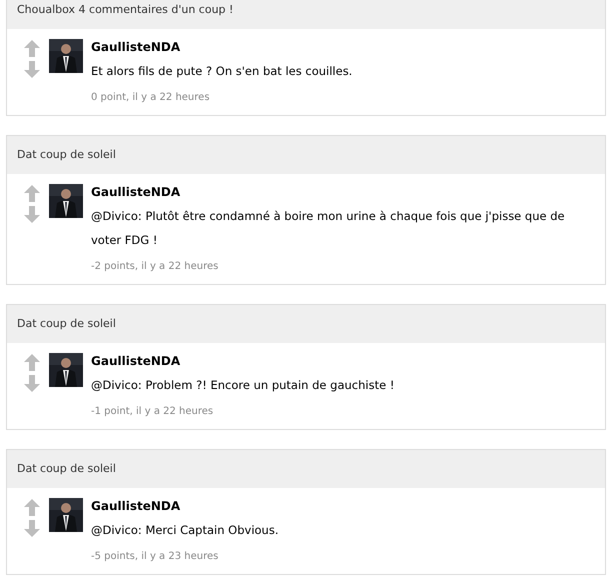 Image resolution: width=607 pixels, height=585 pixels. Describe the element at coordinates (151, 98) in the screenshot. I see `comment-meta: 0 point, il y a 22 heures` at that location.